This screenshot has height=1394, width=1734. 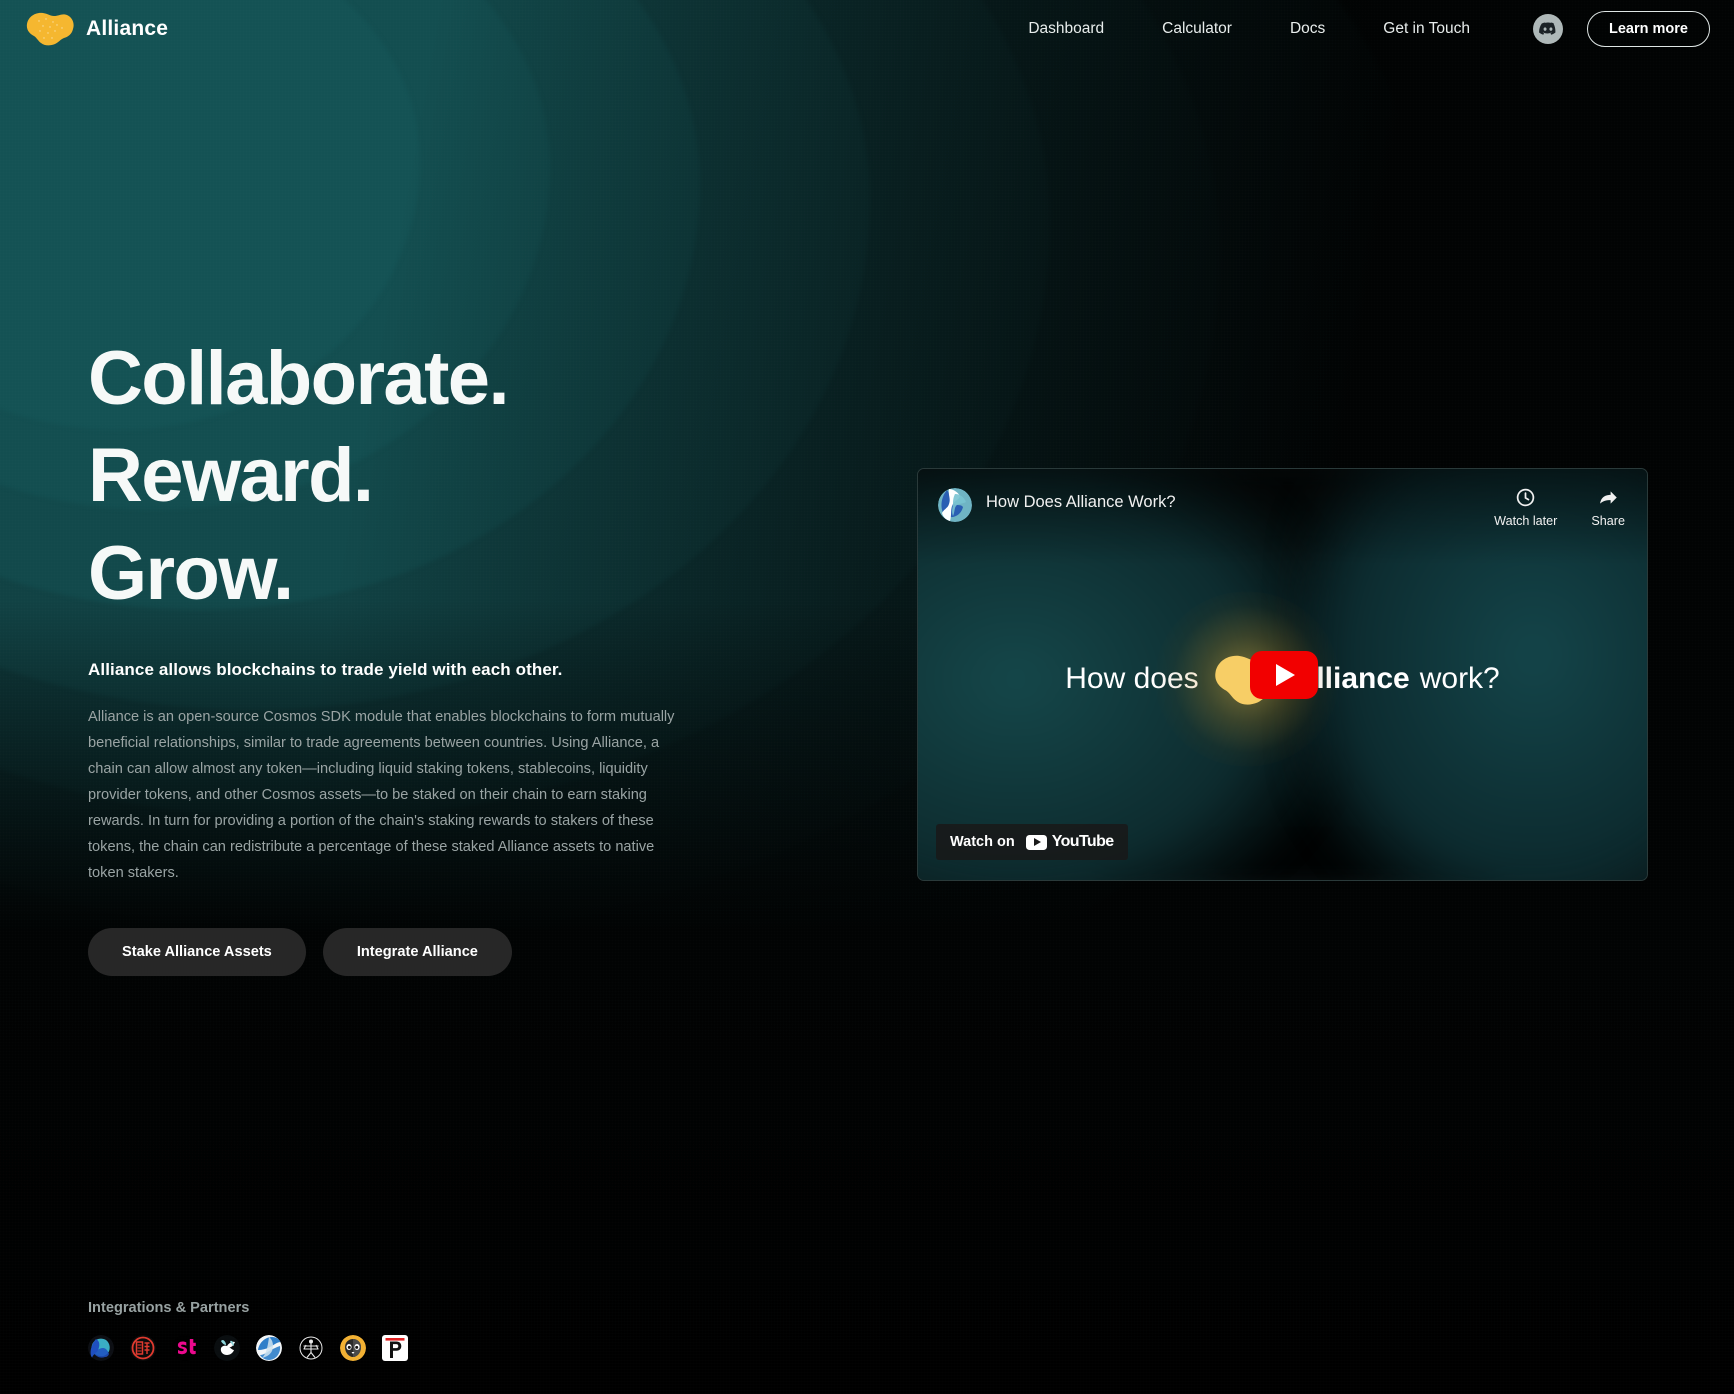 What do you see at coordinates (982, 842) in the screenshot?
I see `watch-on-label: Watch on` at bounding box center [982, 842].